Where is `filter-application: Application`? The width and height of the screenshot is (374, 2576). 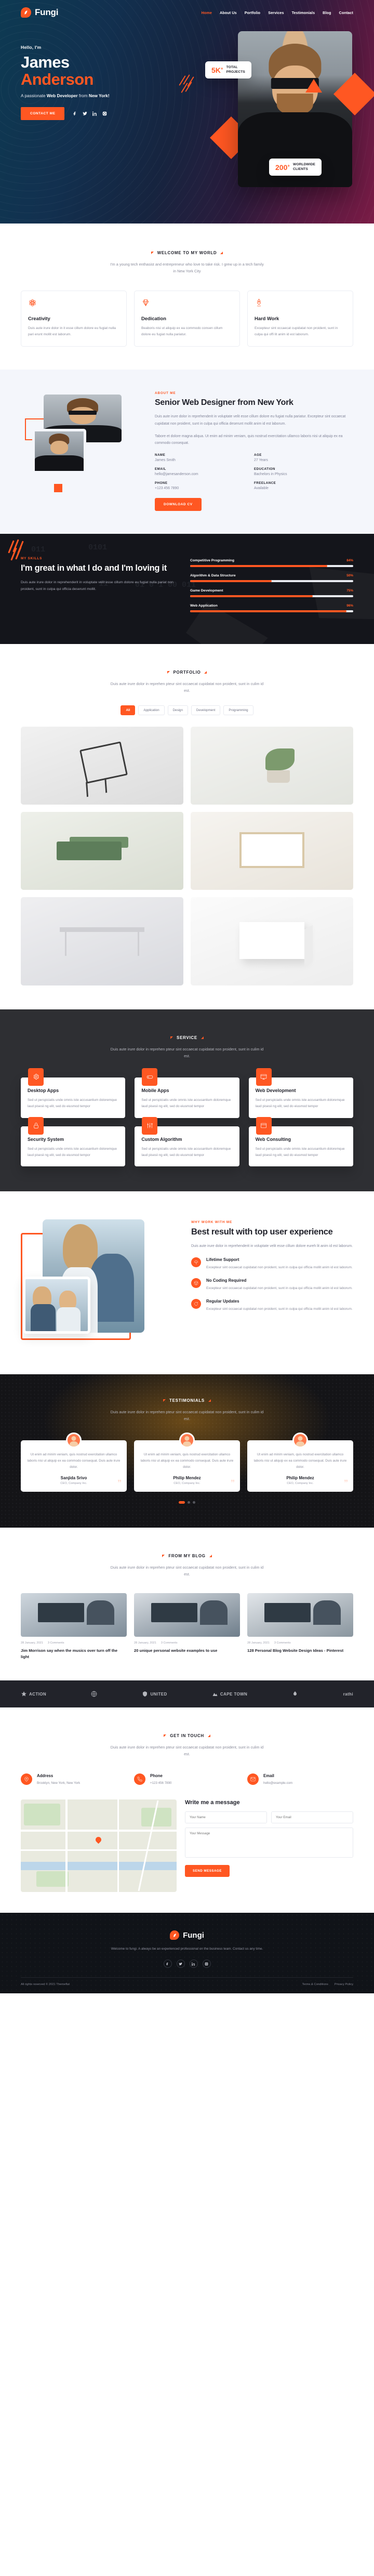 filter-application: Application is located at coordinates (151, 710).